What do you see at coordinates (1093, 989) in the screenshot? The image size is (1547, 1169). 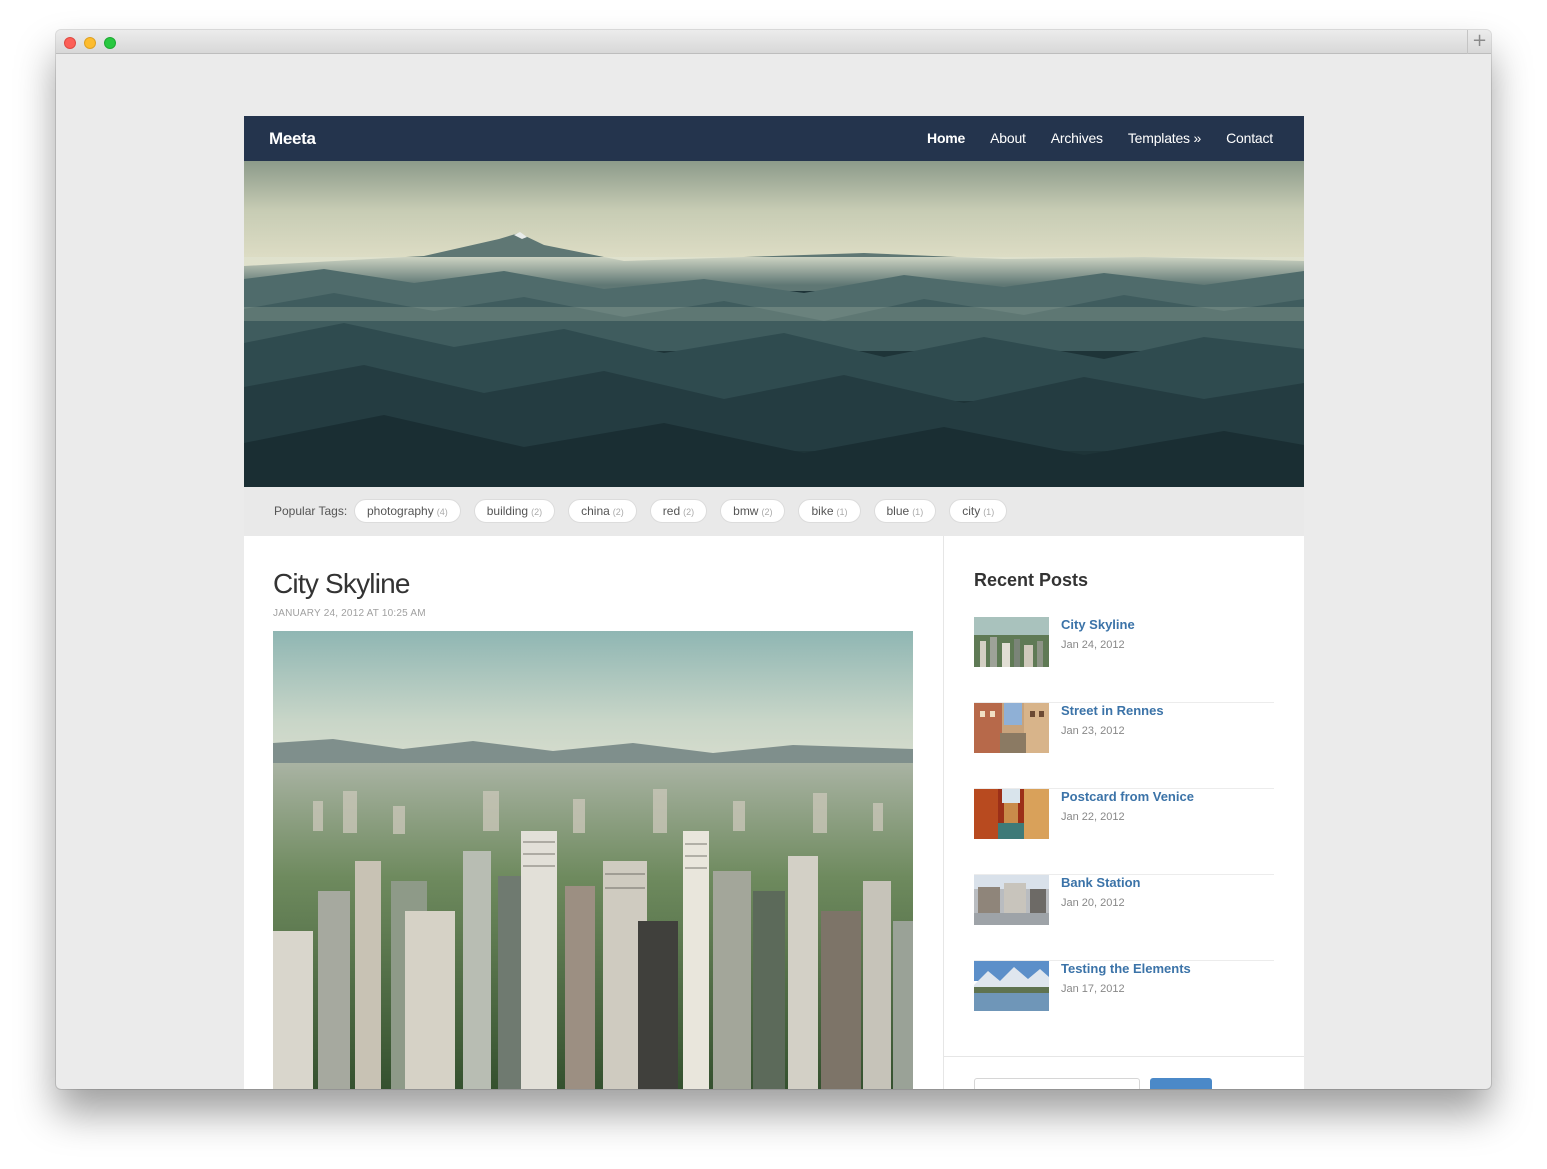 I see `recent-post-date: Jan 17, 2012` at bounding box center [1093, 989].